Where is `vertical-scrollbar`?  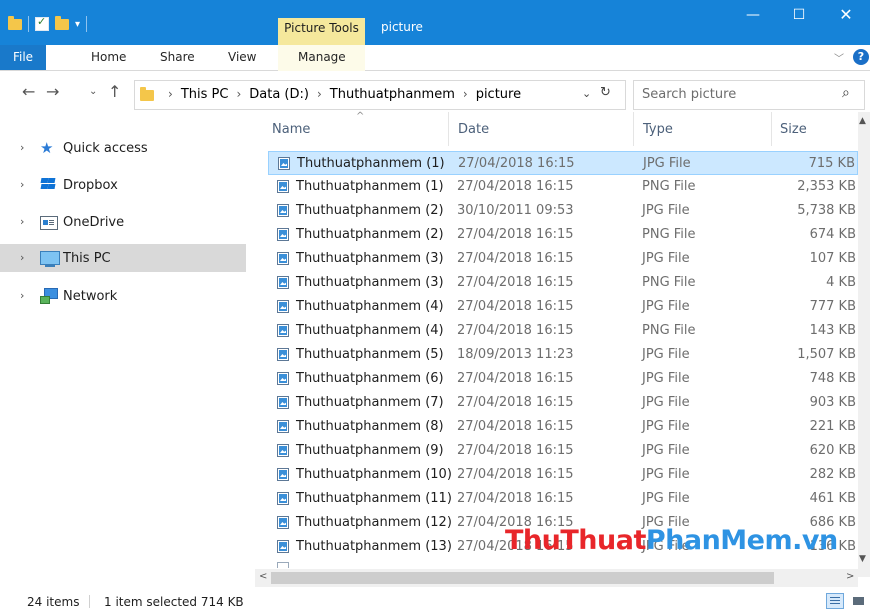
vertical-scrollbar is located at coordinates (864, 344).